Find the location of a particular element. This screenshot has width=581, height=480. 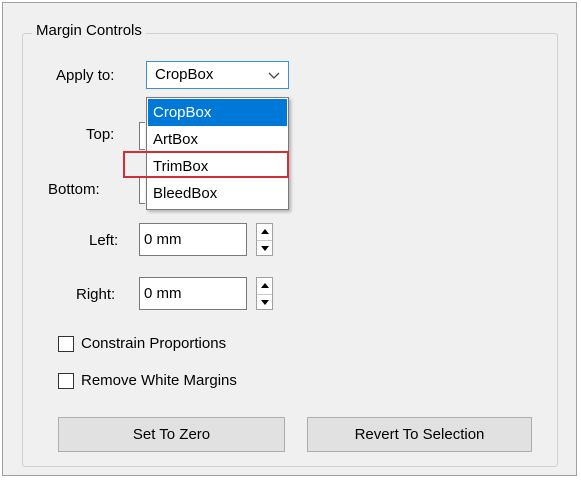

right-value: 0 mm is located at coordinates (163, 293).